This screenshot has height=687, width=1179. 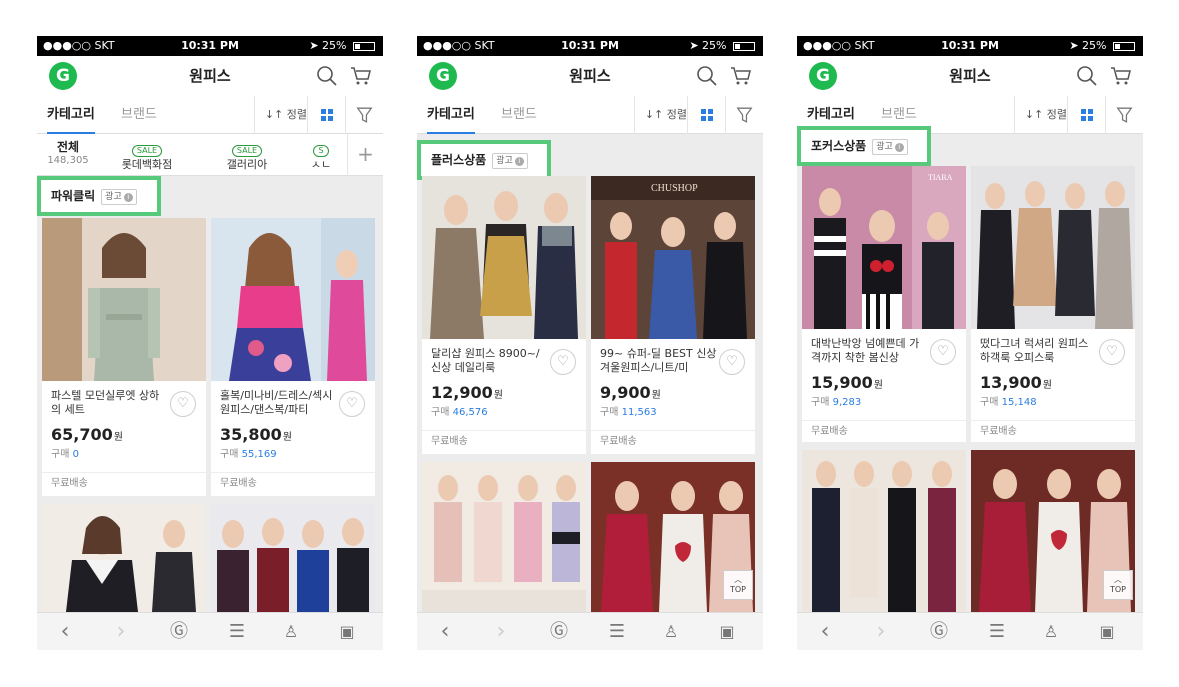 What do you see at coordinates (365, 155) in the screenshot?
I see `add-filter-button: +` at bounding box center [365, 155].